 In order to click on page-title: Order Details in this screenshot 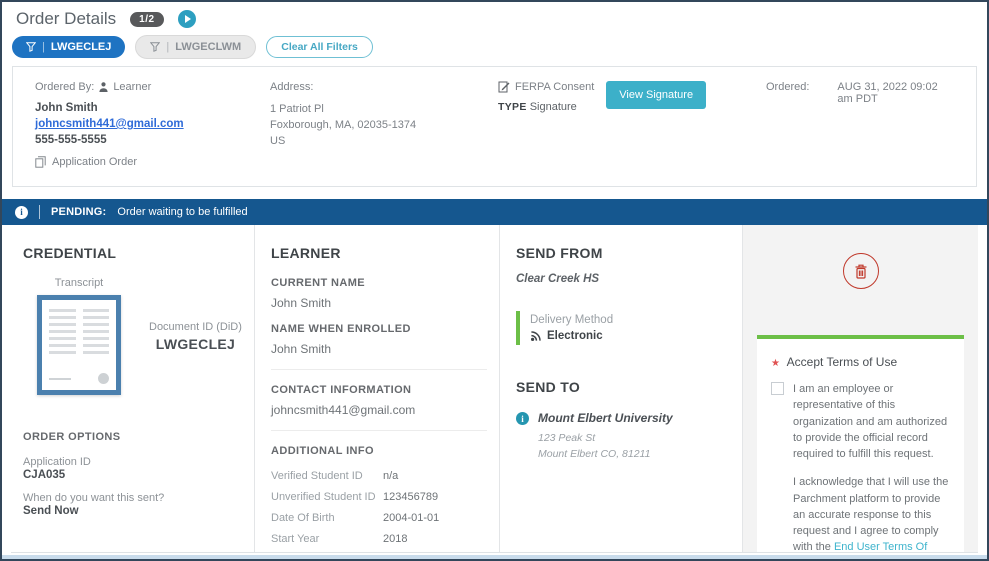, I will do `click(66, 18)`.